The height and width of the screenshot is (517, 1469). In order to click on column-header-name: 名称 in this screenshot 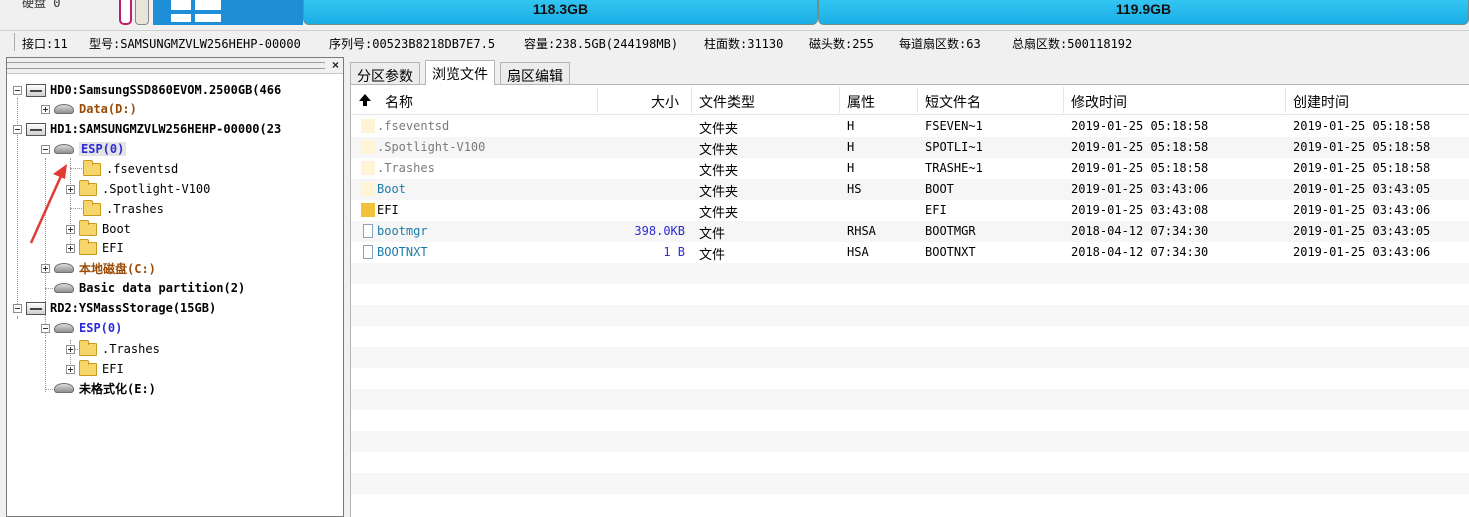, I will do `click(399, 102)`.